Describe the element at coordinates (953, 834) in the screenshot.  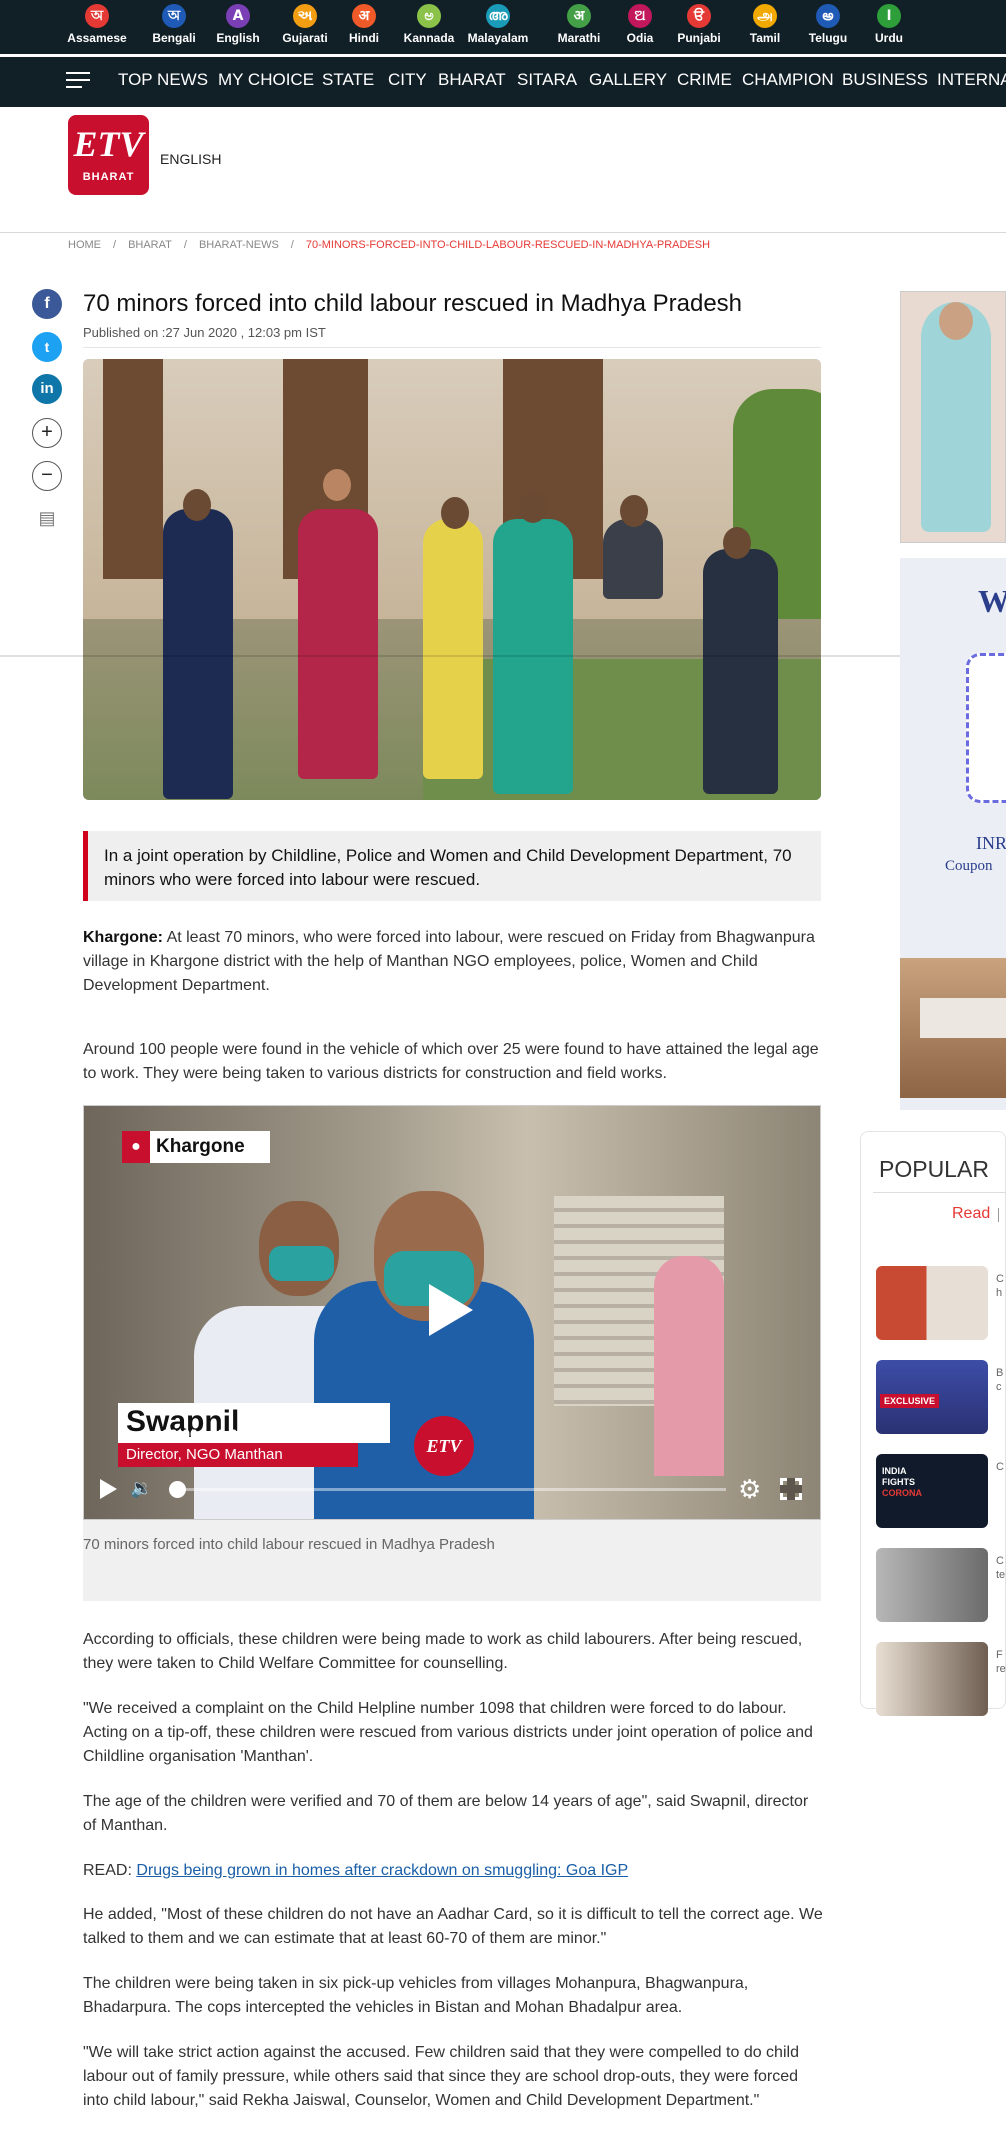
I see `coupon-ad: W INR Coupon` at that location.